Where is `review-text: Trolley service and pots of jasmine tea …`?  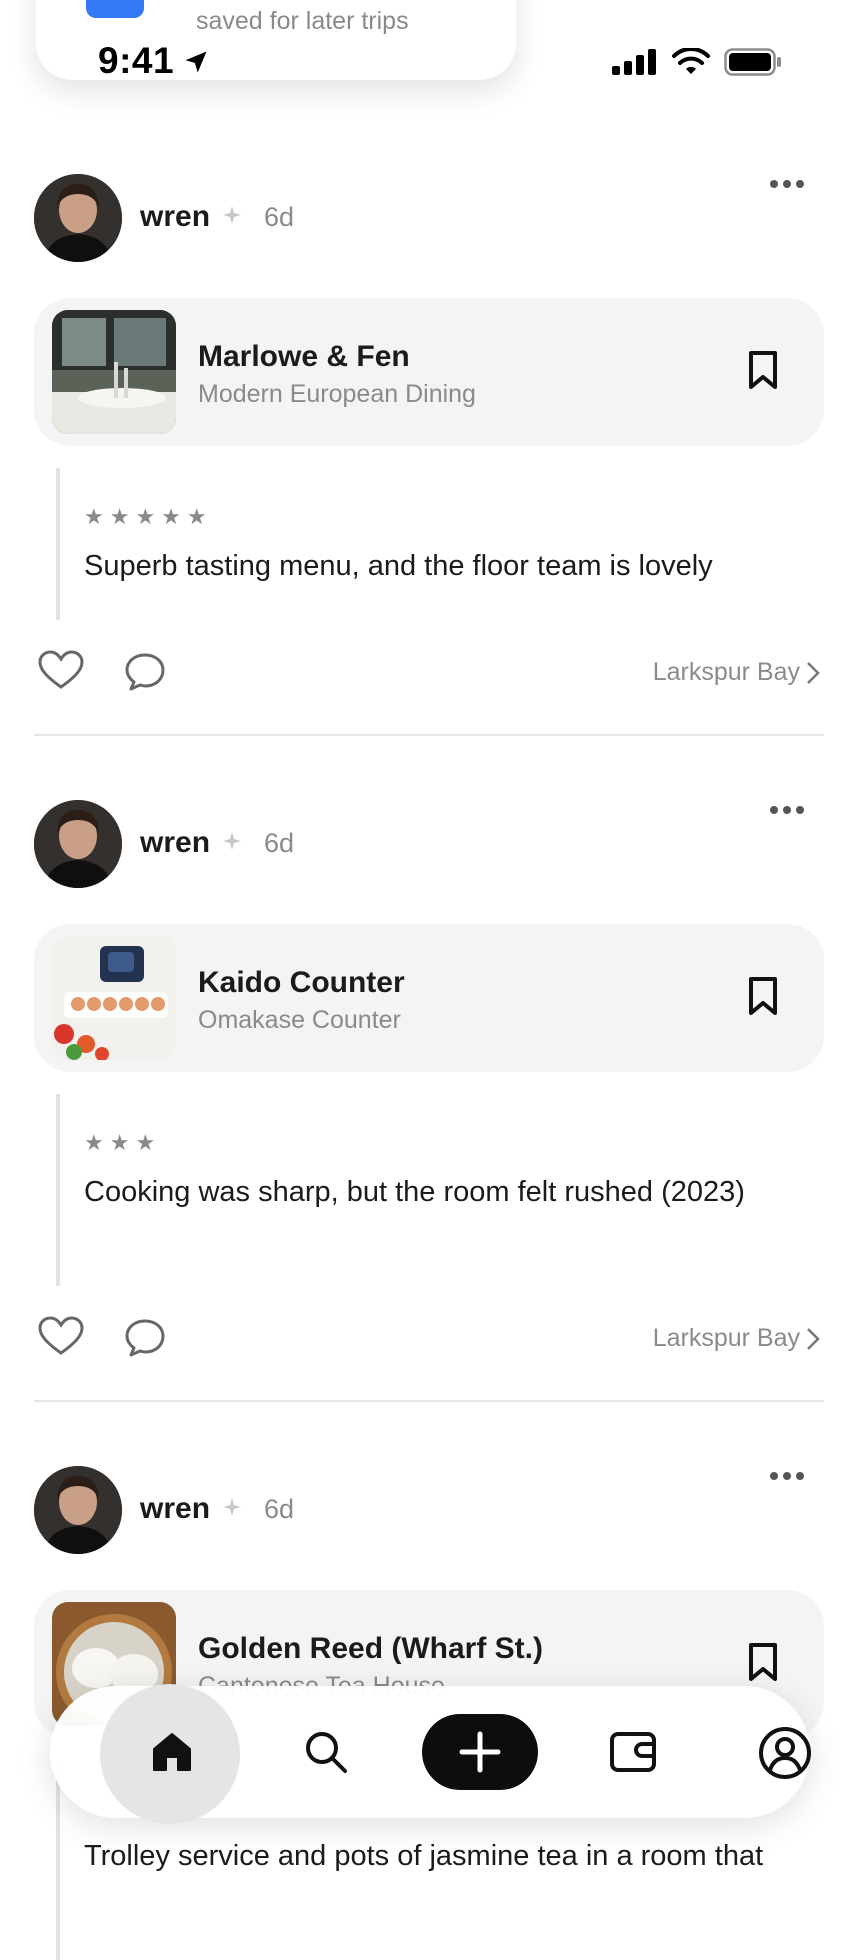 review-text: Trolley service and pots of jasmine tea … is located at coordinates (424, 1856).